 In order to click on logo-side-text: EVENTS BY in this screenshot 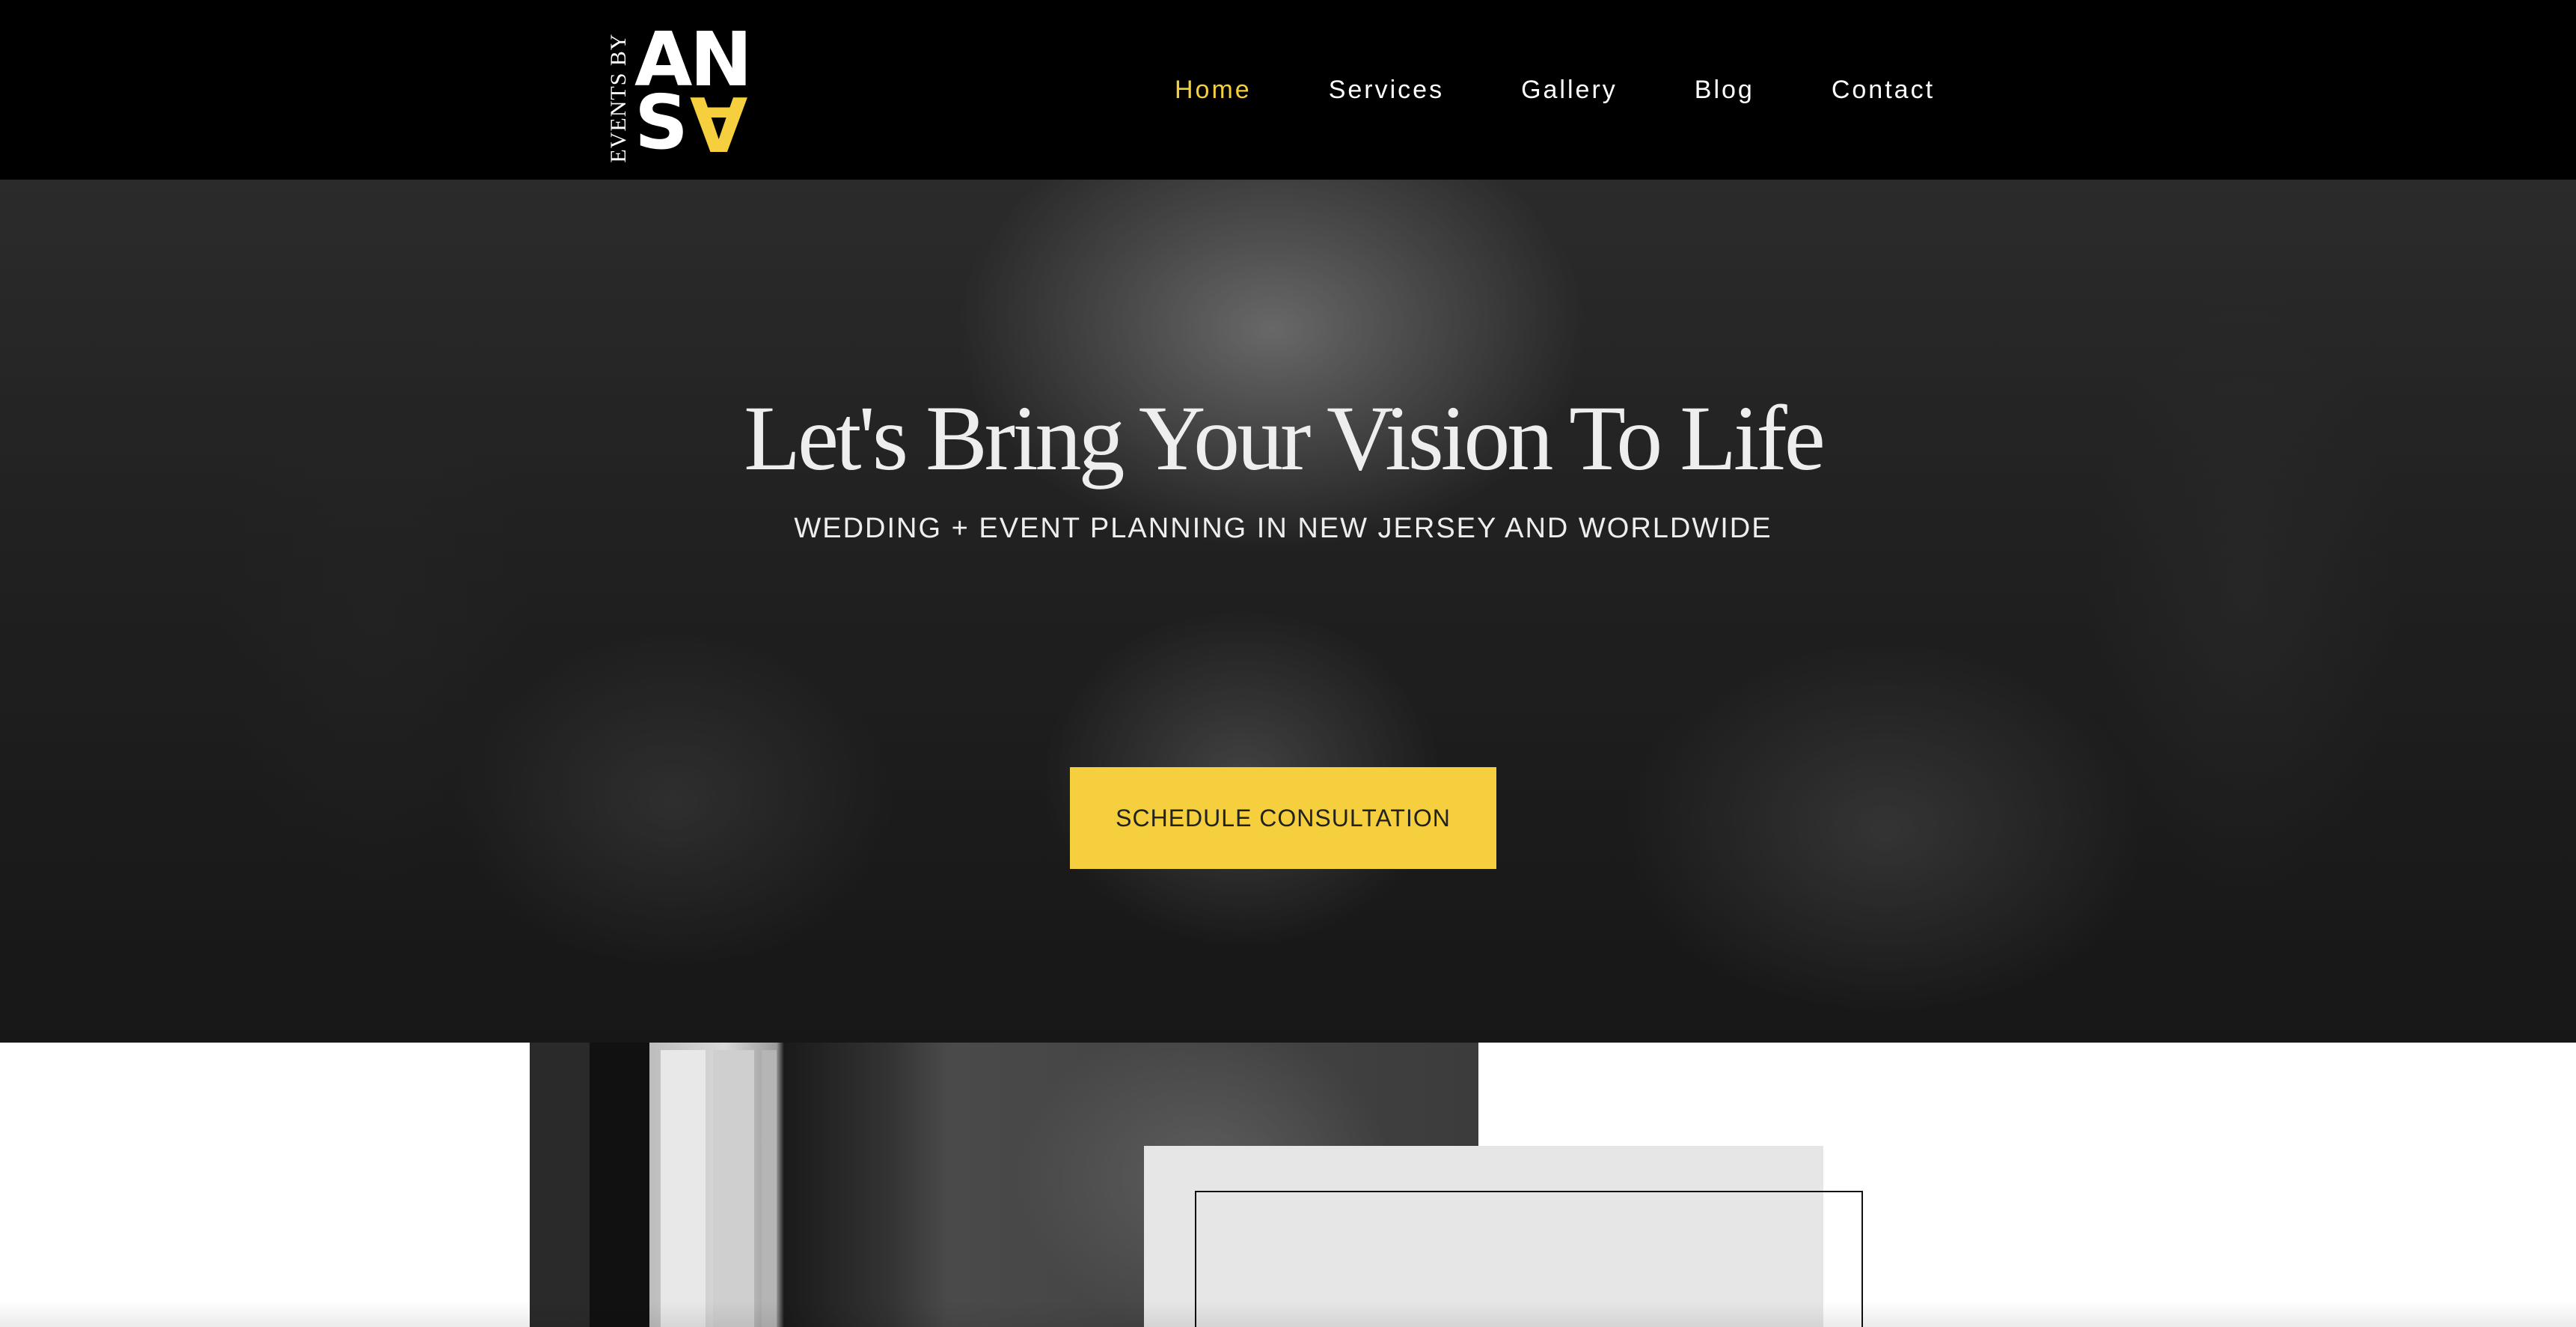, I will do `click(618, 98)`.